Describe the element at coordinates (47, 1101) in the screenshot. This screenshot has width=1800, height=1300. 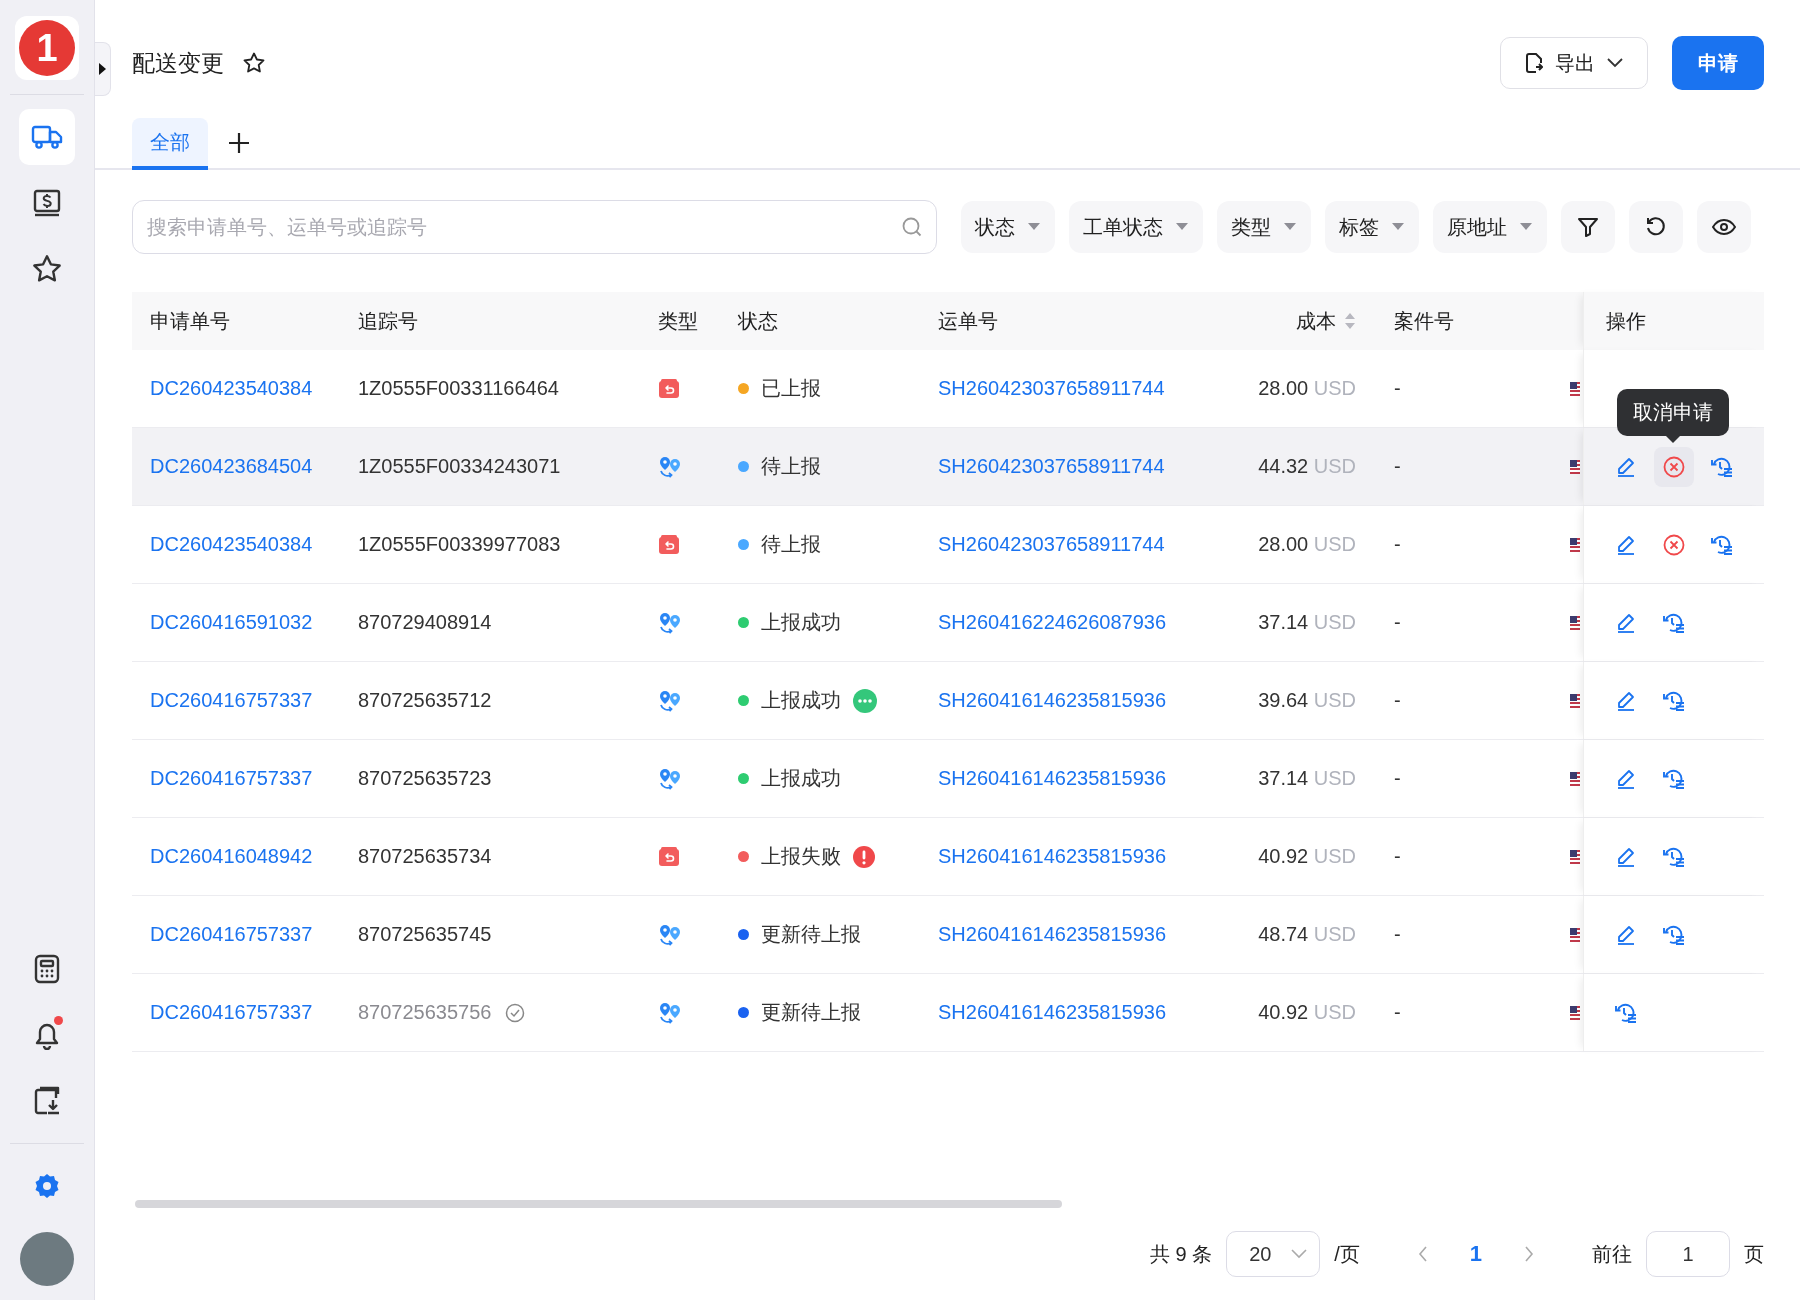
I see `download-icon` at that location.